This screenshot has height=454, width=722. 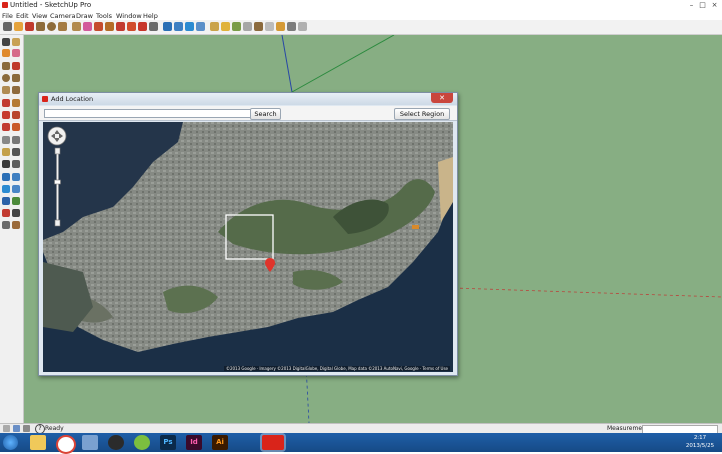 What do you see at coordinates (16, 42) in the screenshot?
I see `make-component-icon` at bounding box center [16, 42].